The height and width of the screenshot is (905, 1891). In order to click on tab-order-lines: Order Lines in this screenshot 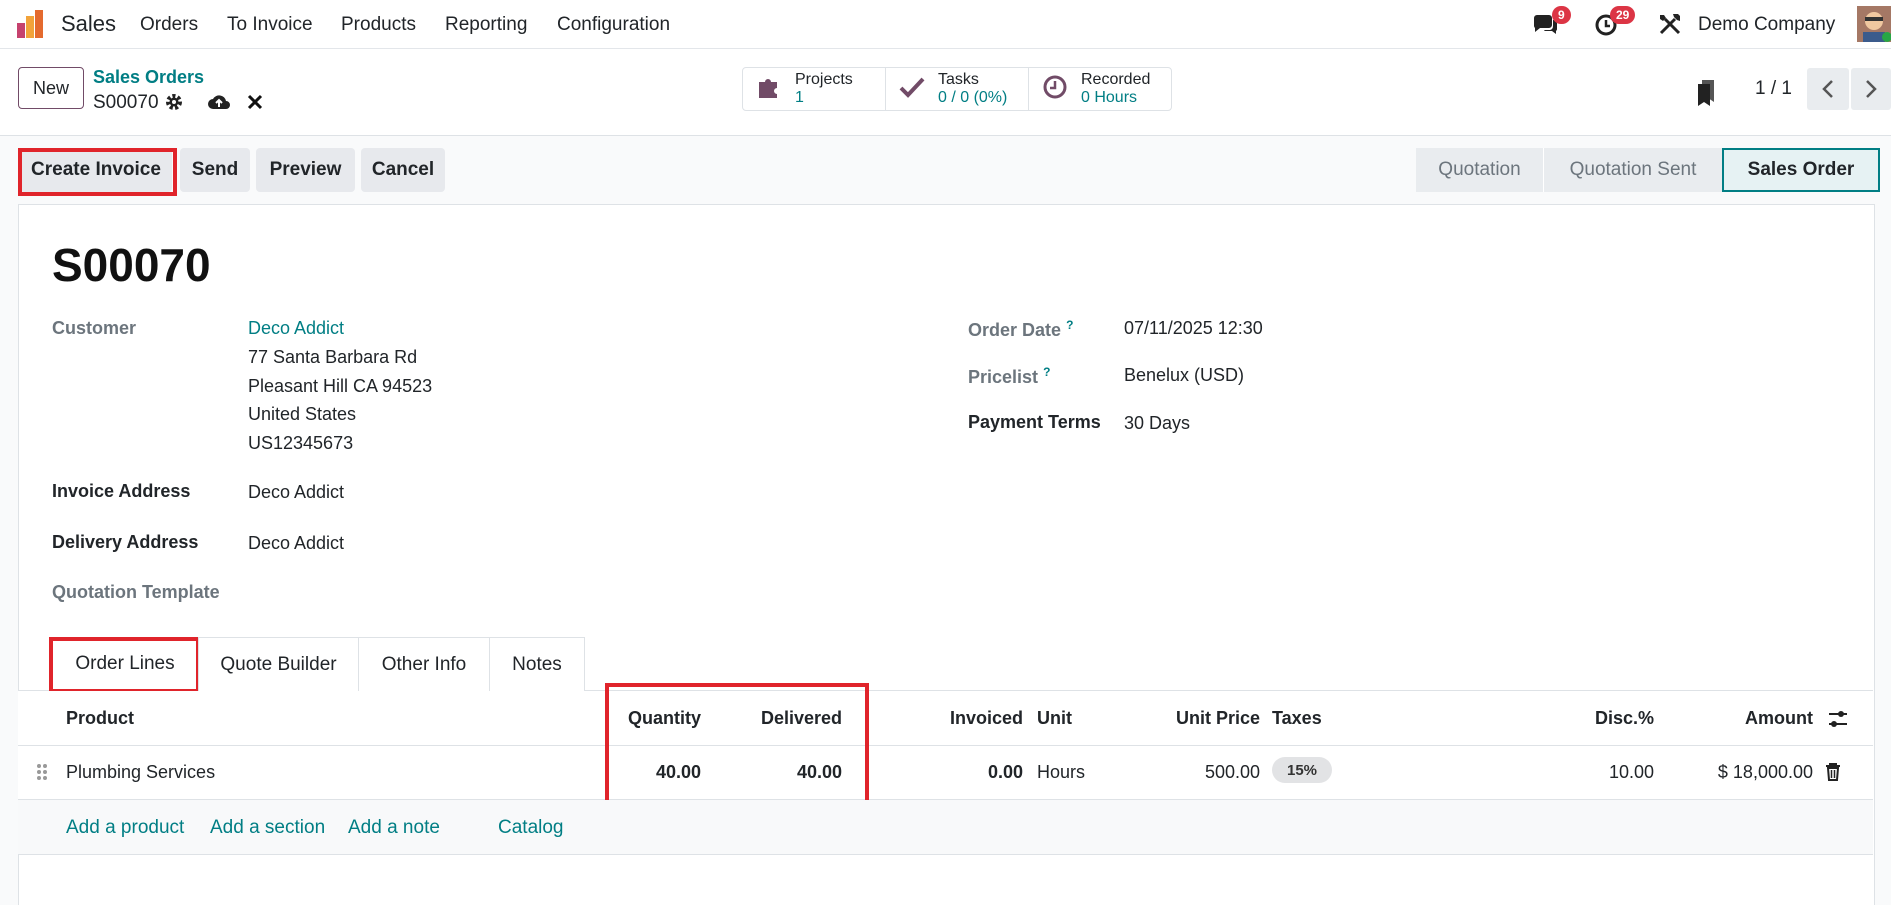, I will do `click(125, 664)`.